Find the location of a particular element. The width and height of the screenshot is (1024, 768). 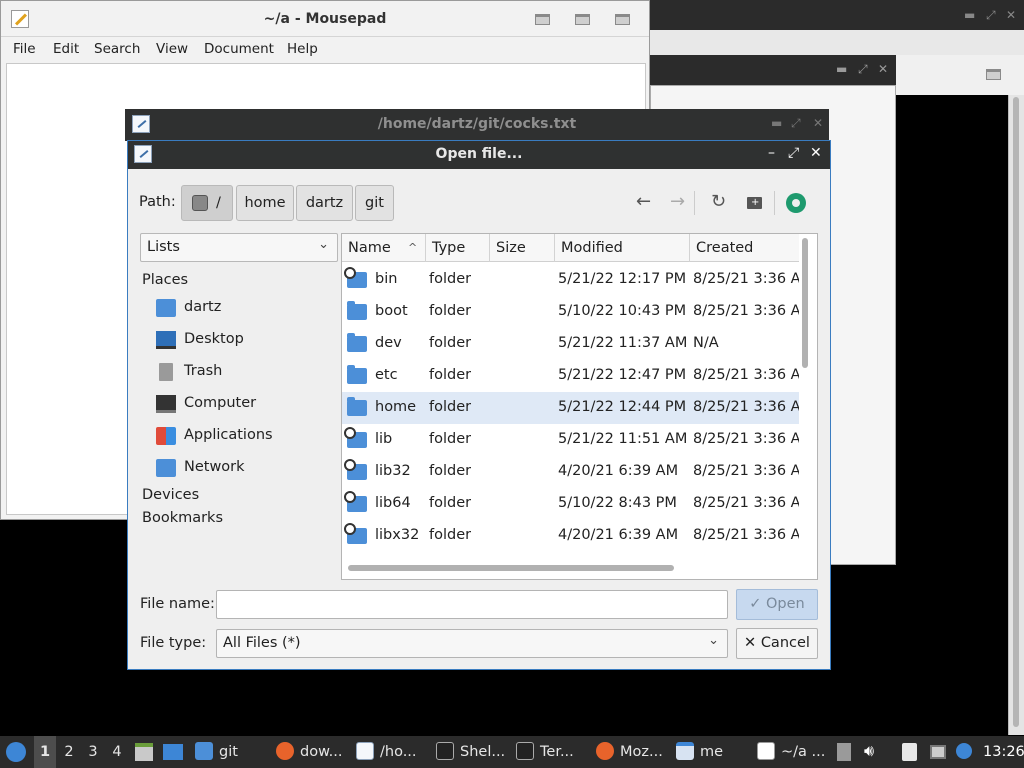

back-arrow-icon: ← is located at coordinates (643, 201).